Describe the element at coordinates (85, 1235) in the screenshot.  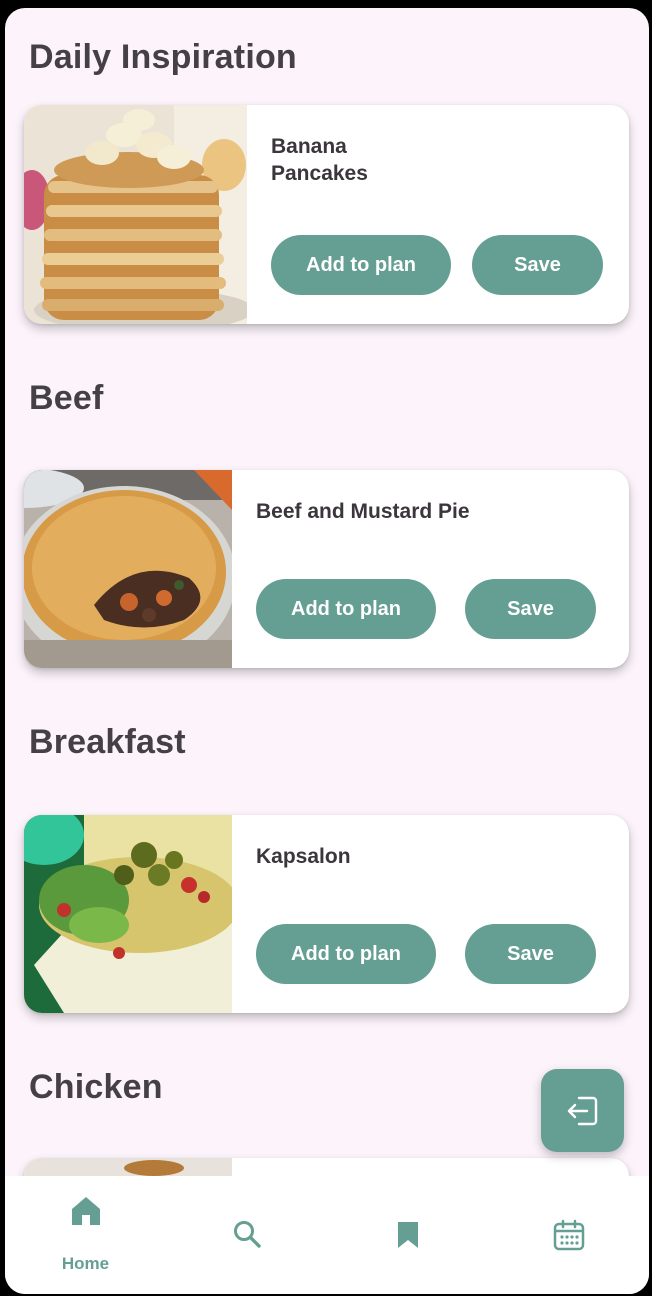
I see `nav-item-home: Home` at that location.